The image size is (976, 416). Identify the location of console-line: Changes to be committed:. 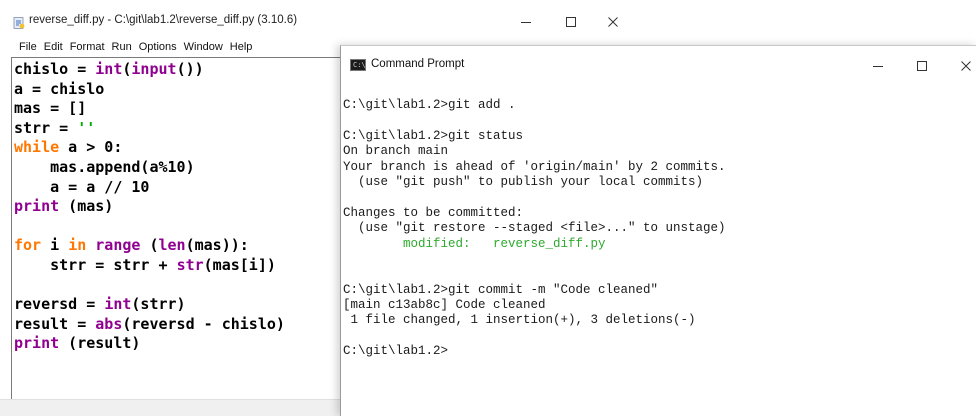
(433, 212).